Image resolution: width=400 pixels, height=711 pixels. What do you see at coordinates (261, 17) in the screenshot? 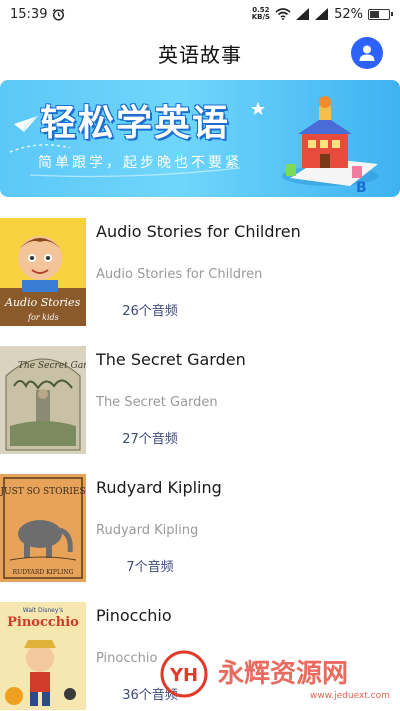
I see `network-speed-unit: KB/S` at bounding box center [261, 17].